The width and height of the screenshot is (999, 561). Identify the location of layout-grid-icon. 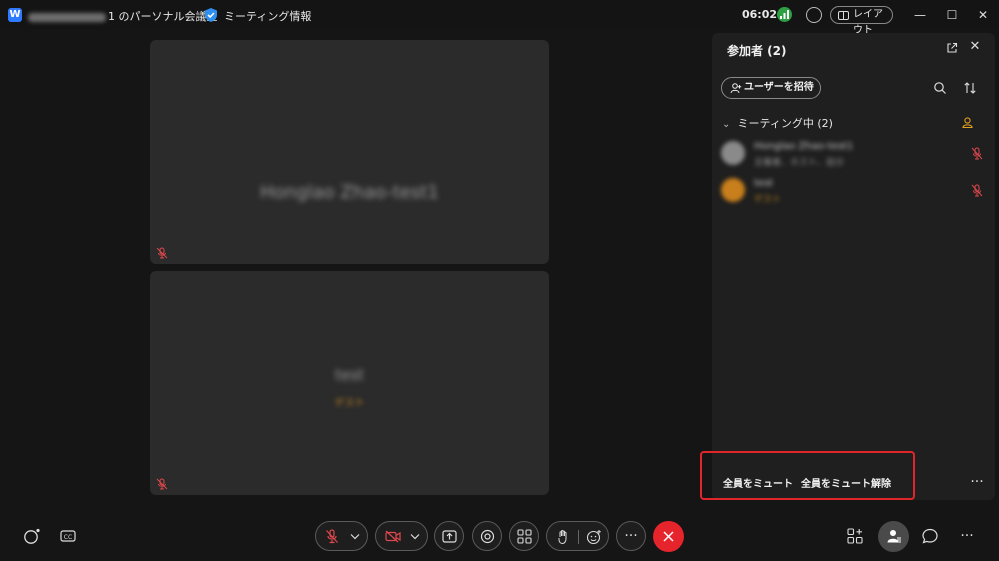
(843, 15).